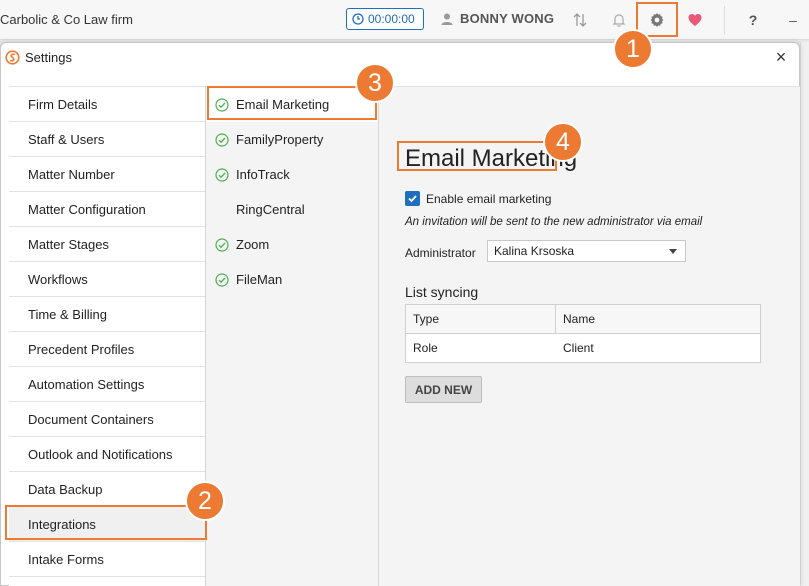 This screenshot has height=586, width=809. What do you see at coordinates (633, 49) in the screenshot?
I see `callout-badge-1: 1` at bounding box center [633, 49].